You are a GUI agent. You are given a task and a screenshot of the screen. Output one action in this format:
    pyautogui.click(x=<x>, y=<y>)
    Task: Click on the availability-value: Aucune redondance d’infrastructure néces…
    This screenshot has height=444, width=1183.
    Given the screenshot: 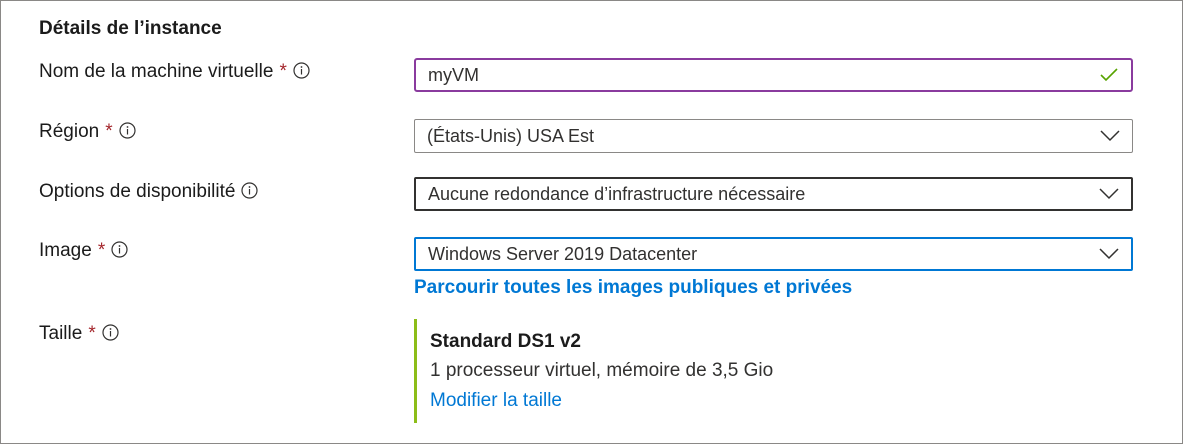 What is the action you would take?
    pyautogui.click(x=617, y=193)
    